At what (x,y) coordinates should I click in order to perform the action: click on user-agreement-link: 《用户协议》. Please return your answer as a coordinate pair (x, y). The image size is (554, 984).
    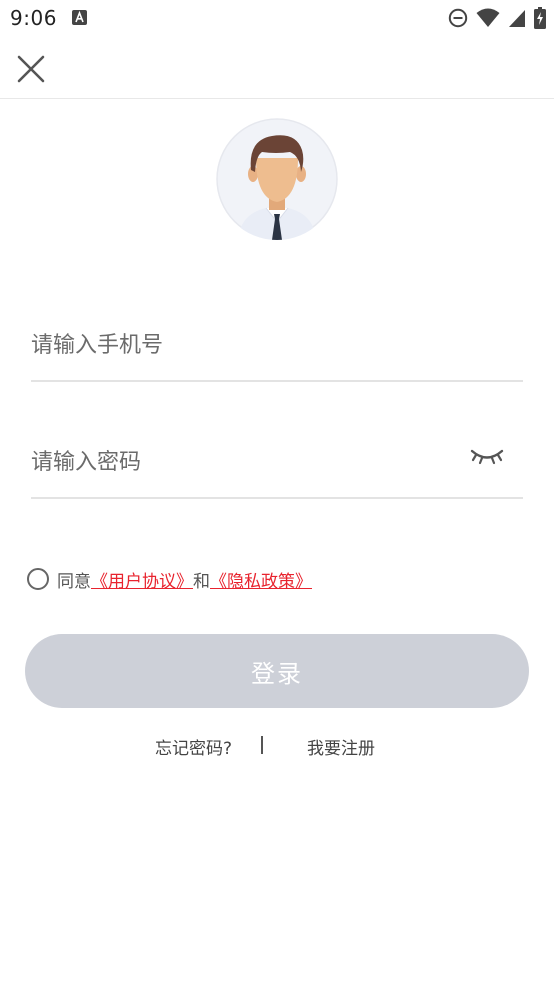
    Looking at the image, I should click on (142, 579).